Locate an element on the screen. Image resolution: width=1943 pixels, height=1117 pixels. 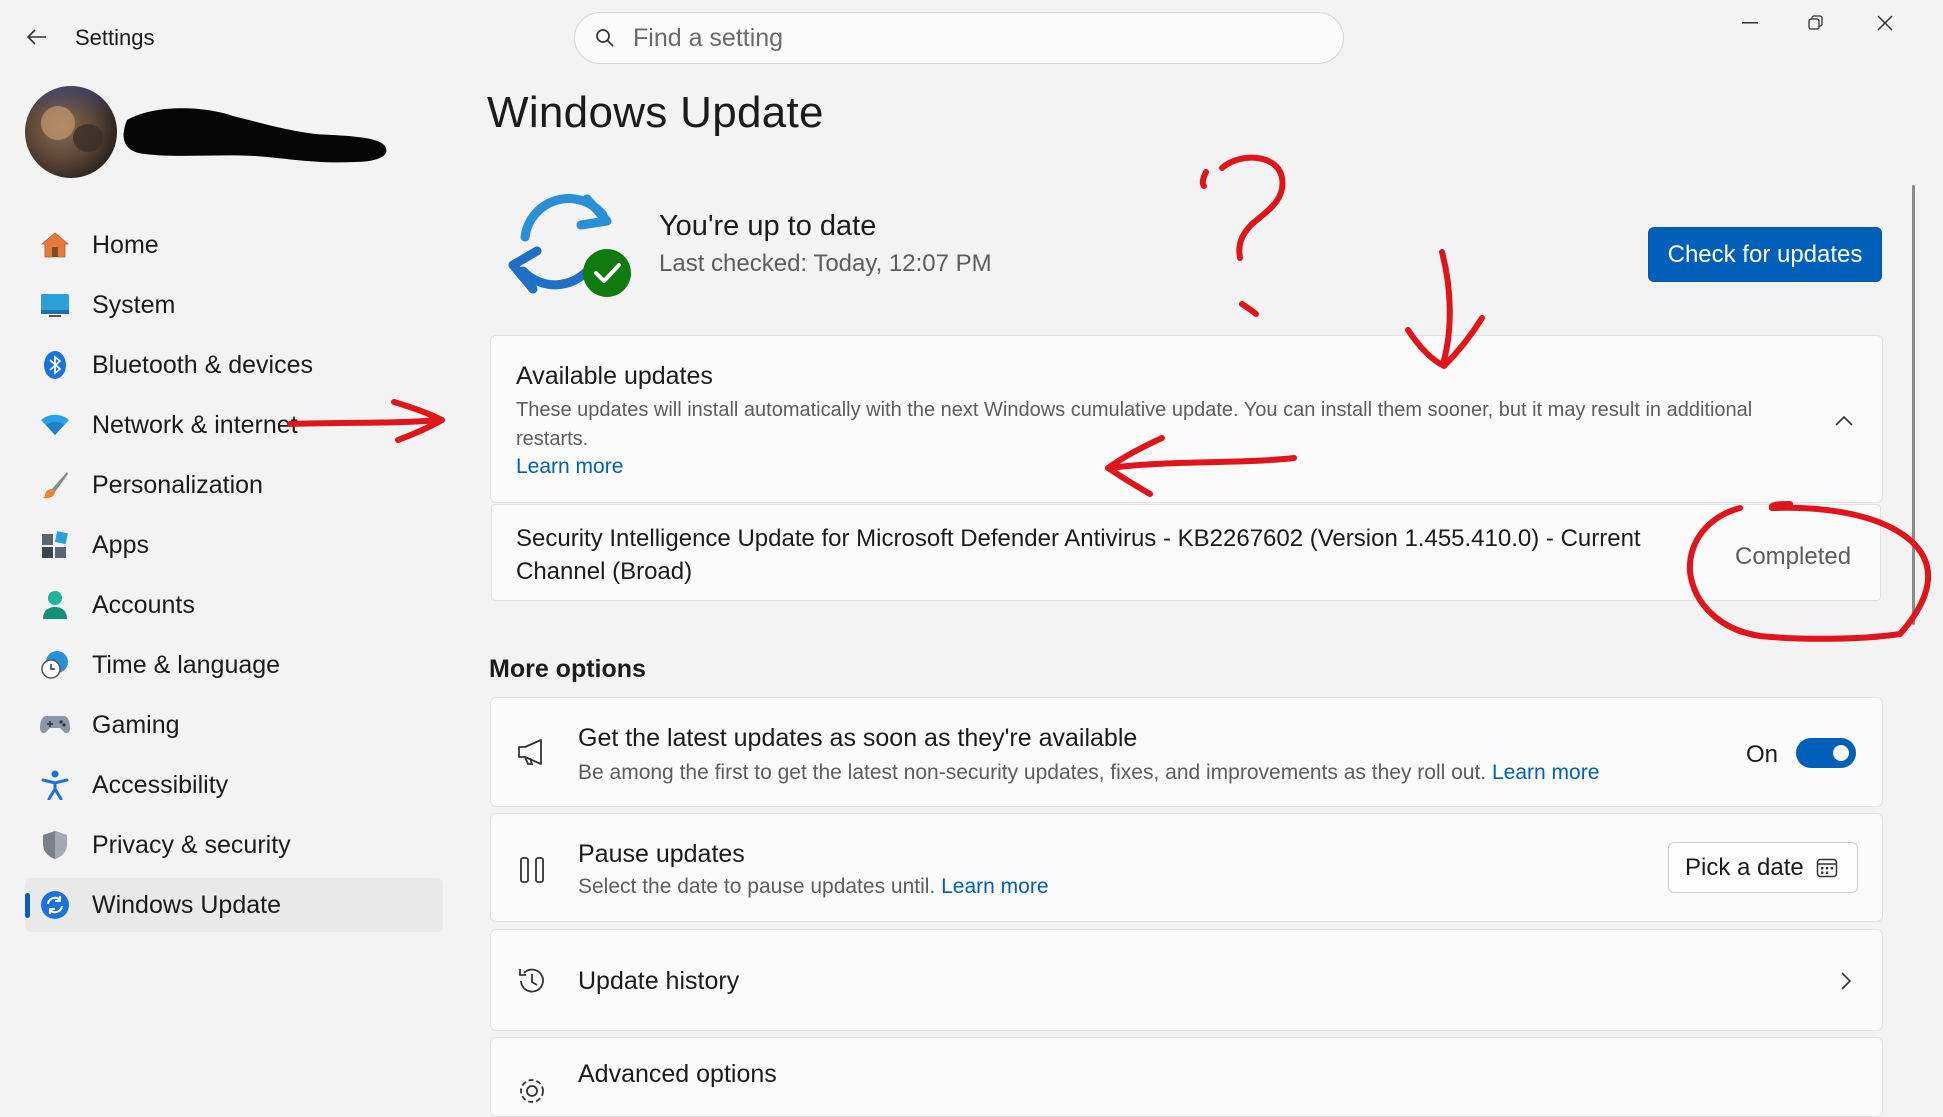
question-mark-annotation is located at coordinates (1242, 207).